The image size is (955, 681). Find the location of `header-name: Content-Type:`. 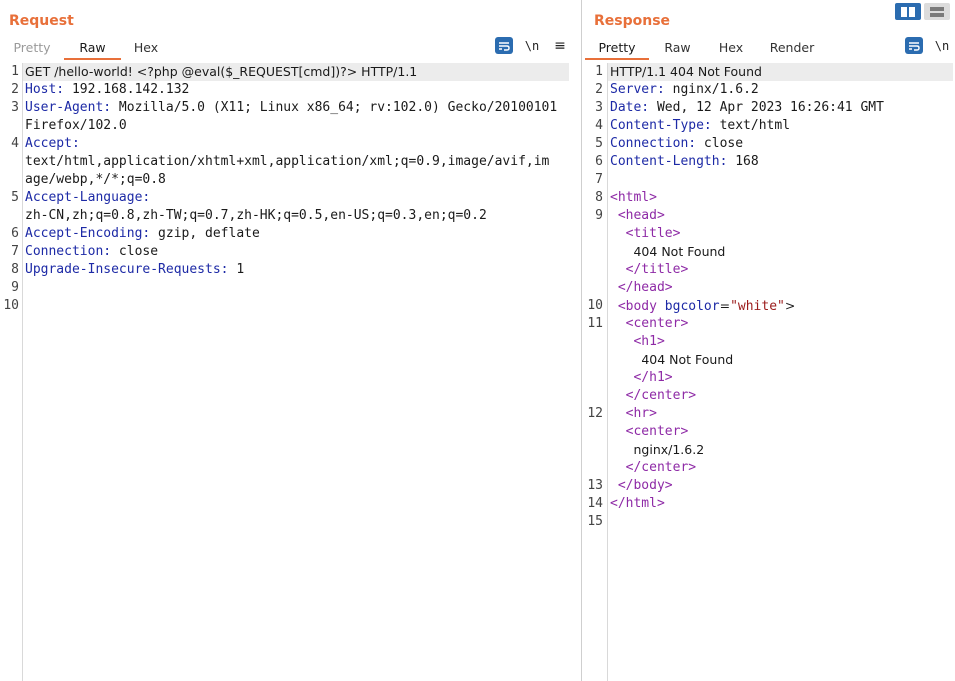

header-name: Content-Type: is located at coordinates (661, 125).